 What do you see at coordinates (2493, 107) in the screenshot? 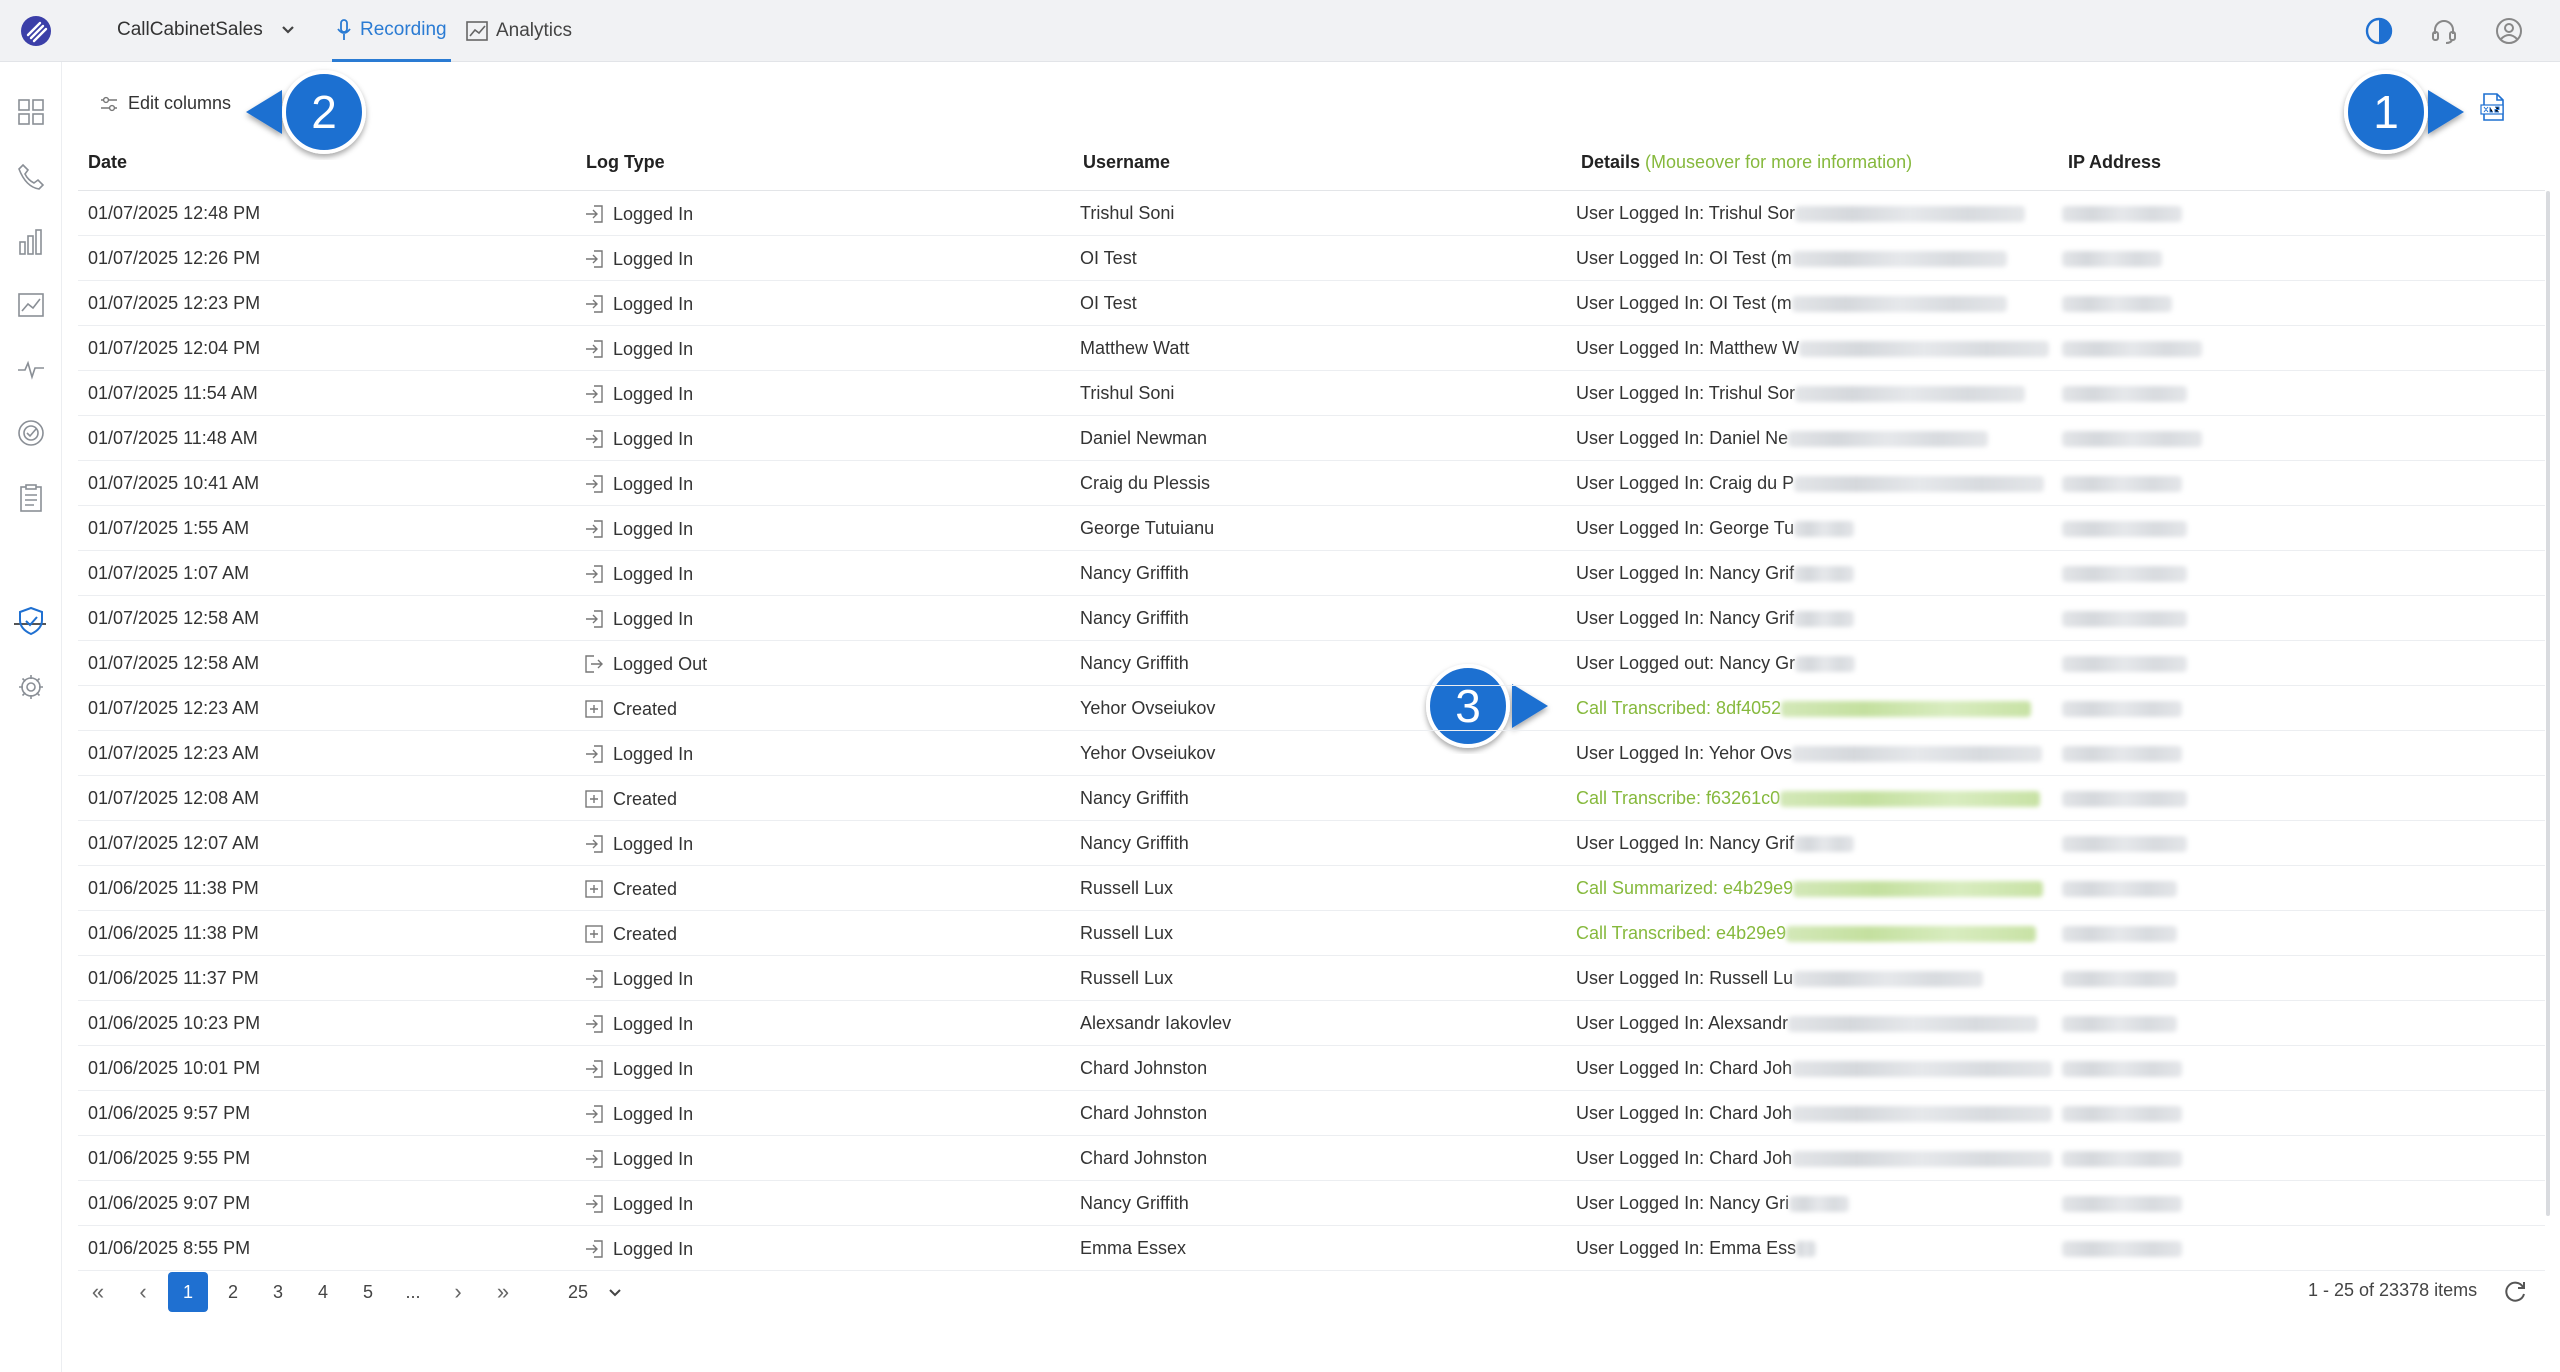
I see `export-xlsx-icon` at bounding box center [2493, 107].